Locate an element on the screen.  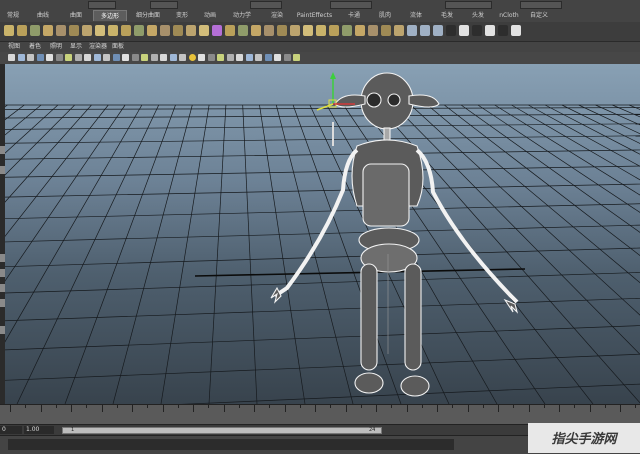
shelf-tab: 动力学 is located at coordinates (242, 15).